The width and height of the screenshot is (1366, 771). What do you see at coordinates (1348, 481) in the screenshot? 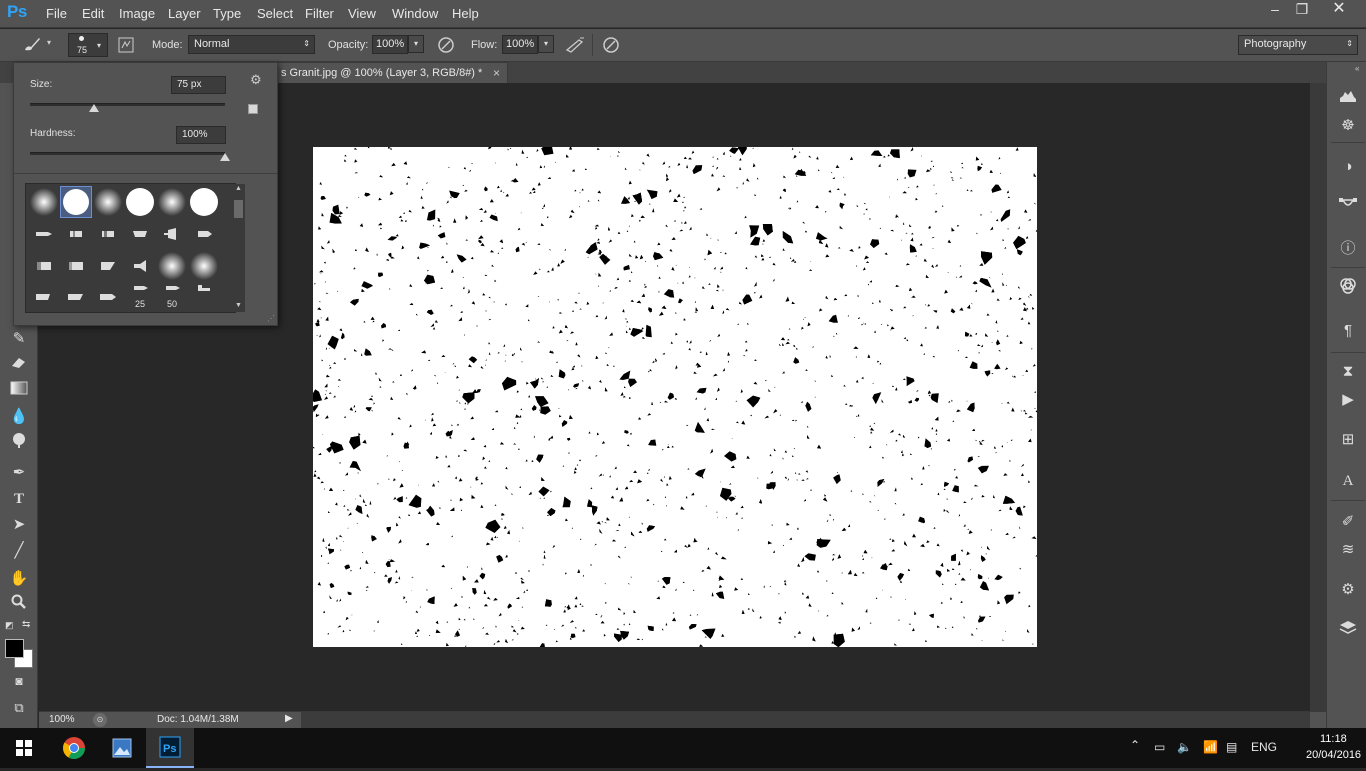
I see `character-styles-icon: A` at bounding box center [1348, 481].